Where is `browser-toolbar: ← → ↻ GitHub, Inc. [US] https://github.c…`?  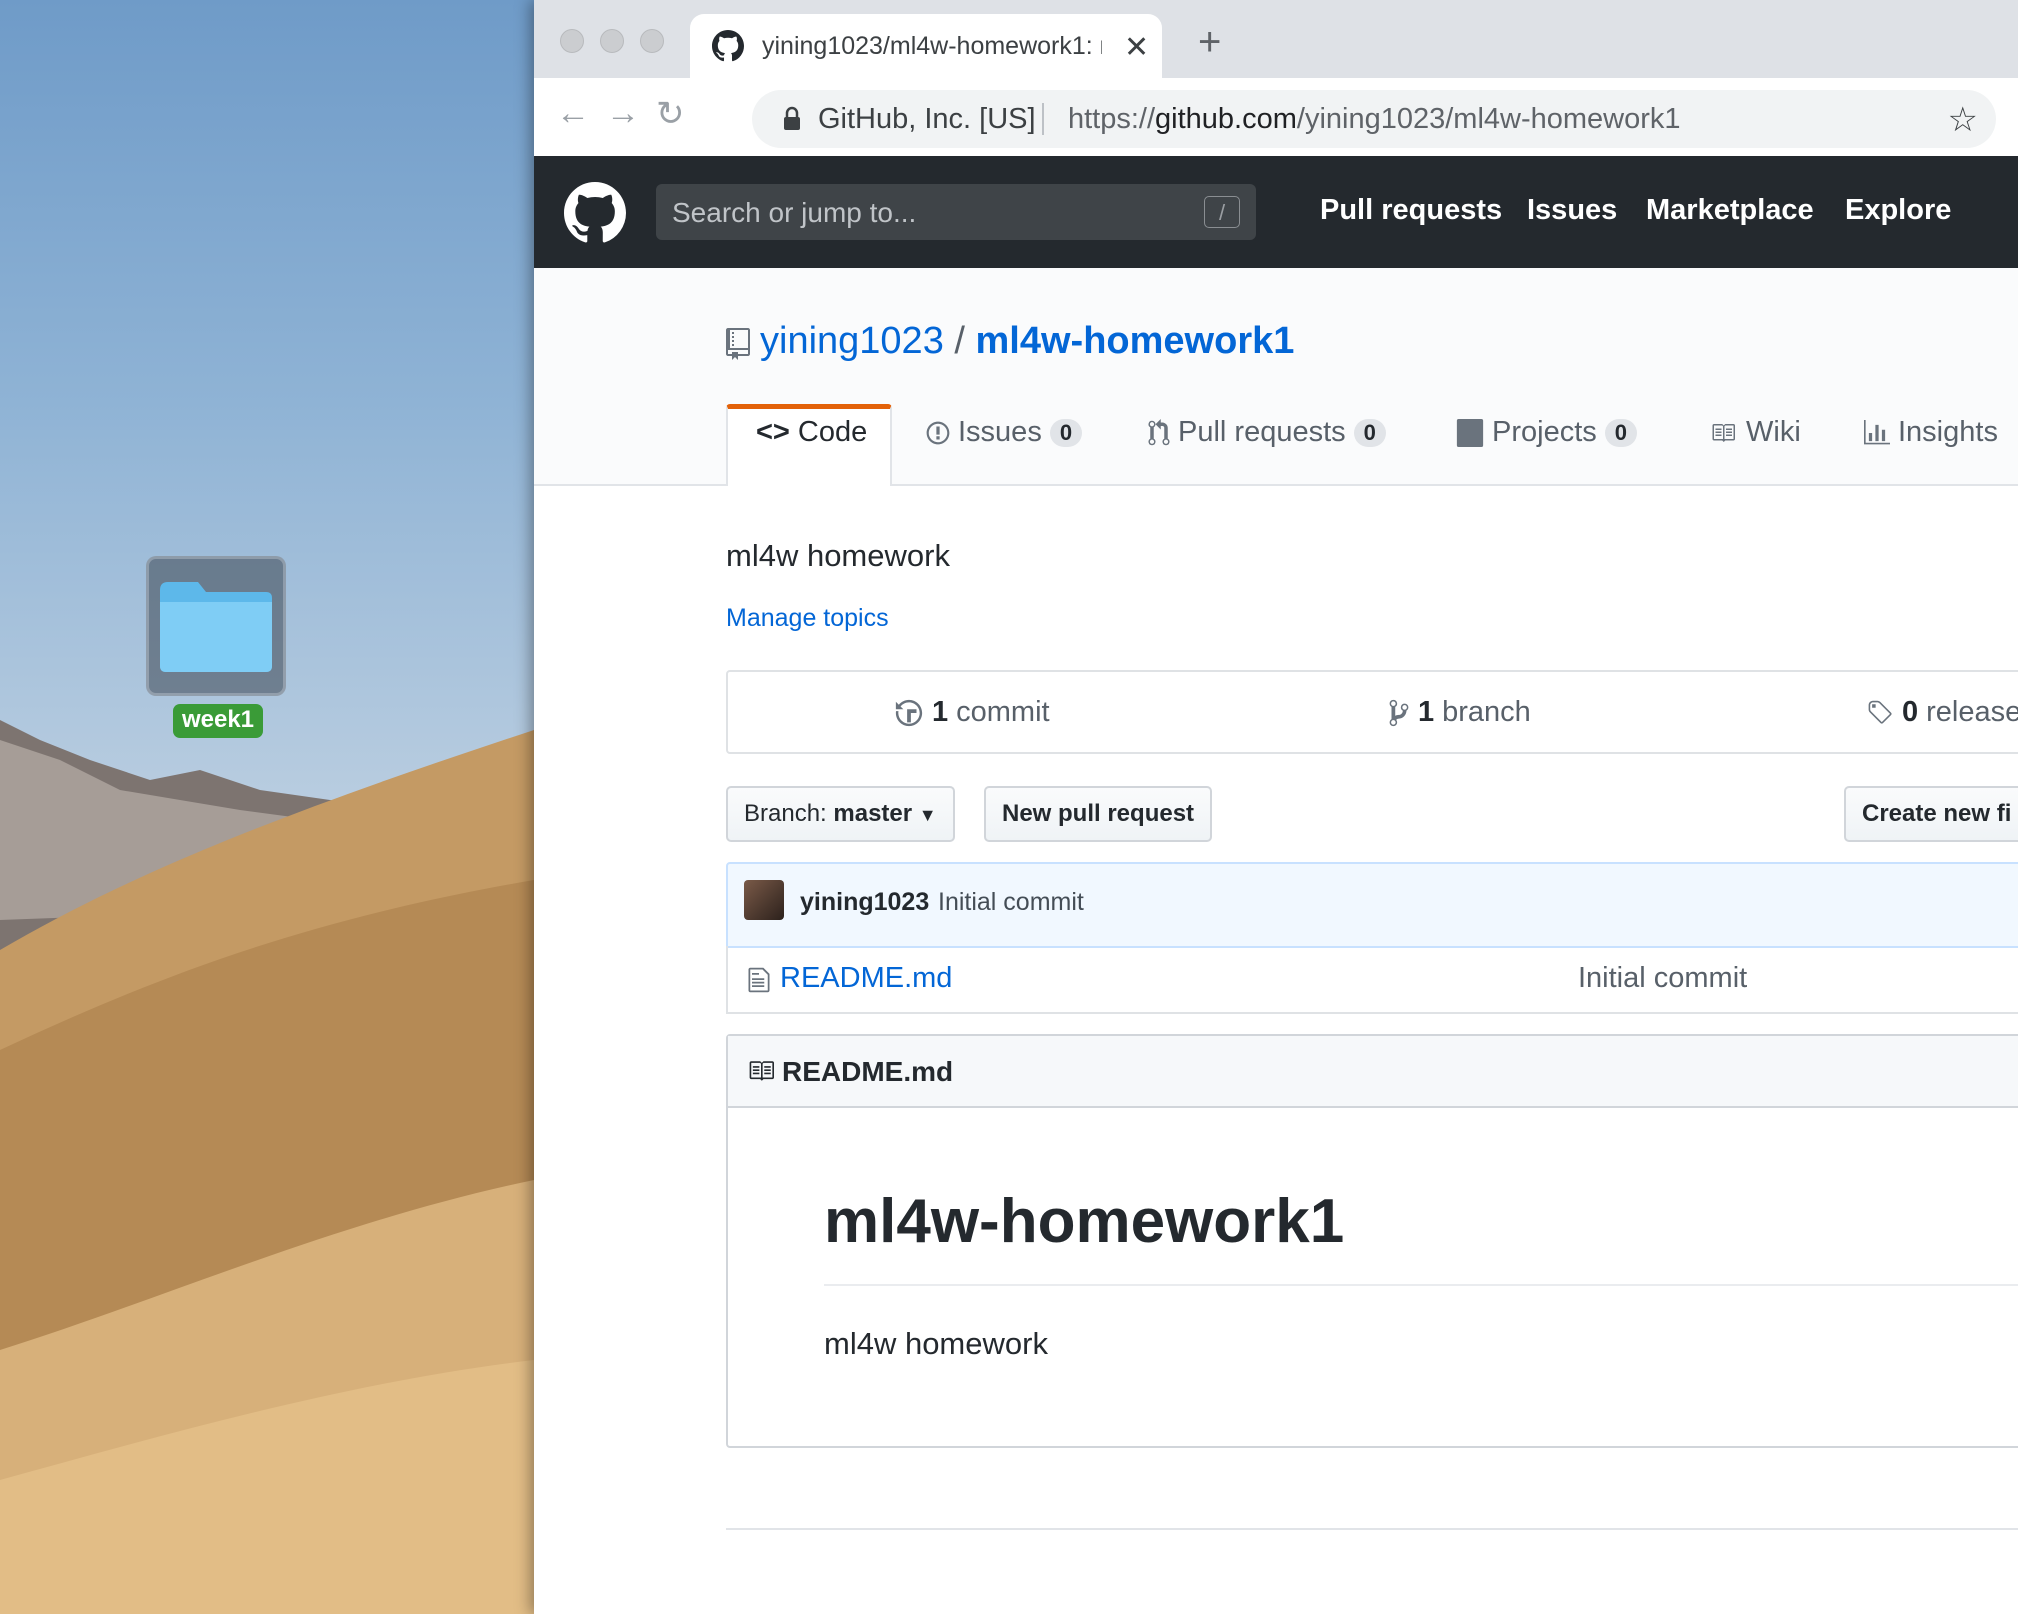
browser-toolbar: ← → ↻ GitHub, Inc. [US] https://github.c… is located at coordinates (1276, 117).